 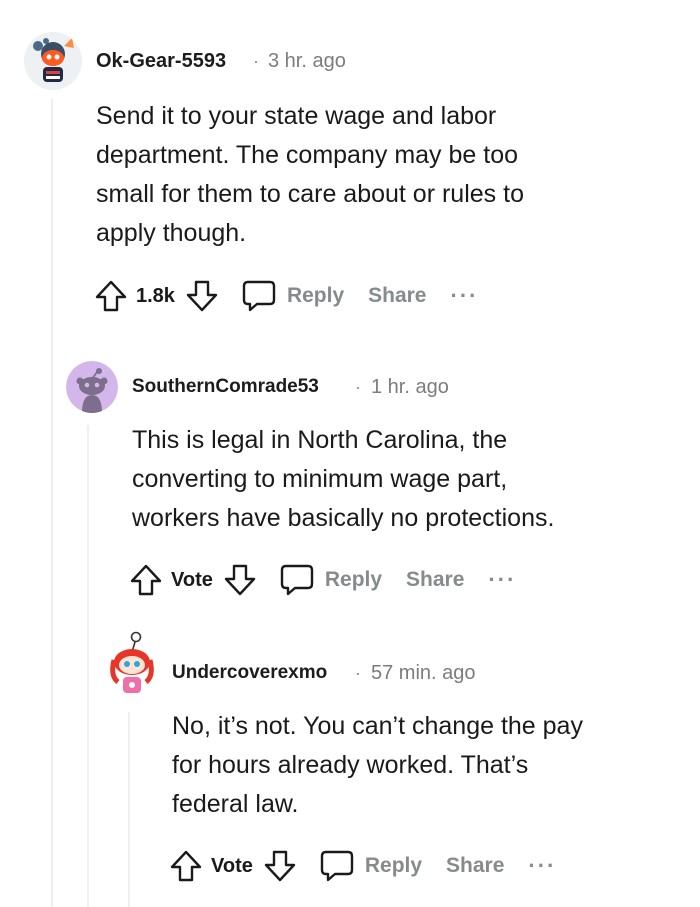 What do you see at coordinates (225, 387) in the screenshot?
I see `username: SouthernComrade53` at bounding box center [225, 387].